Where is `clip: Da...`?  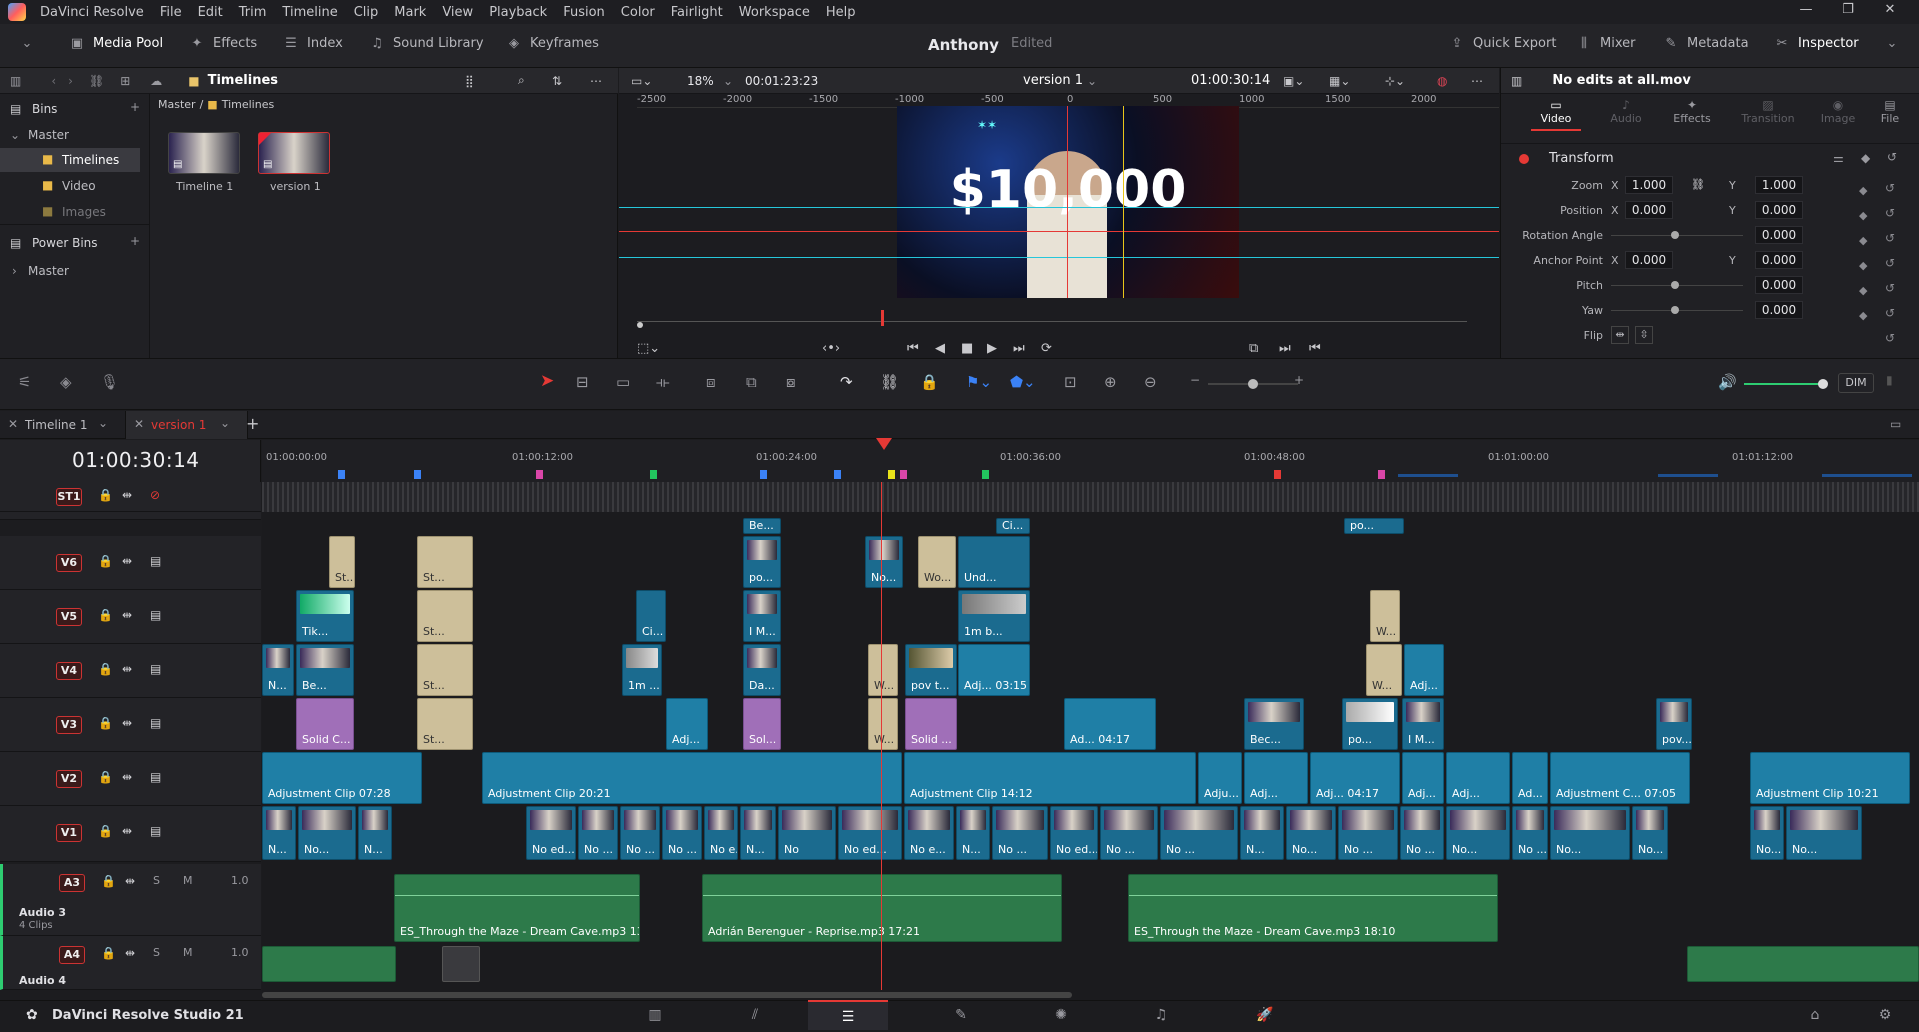
clip: Da... is located at coordinates (762, 670).